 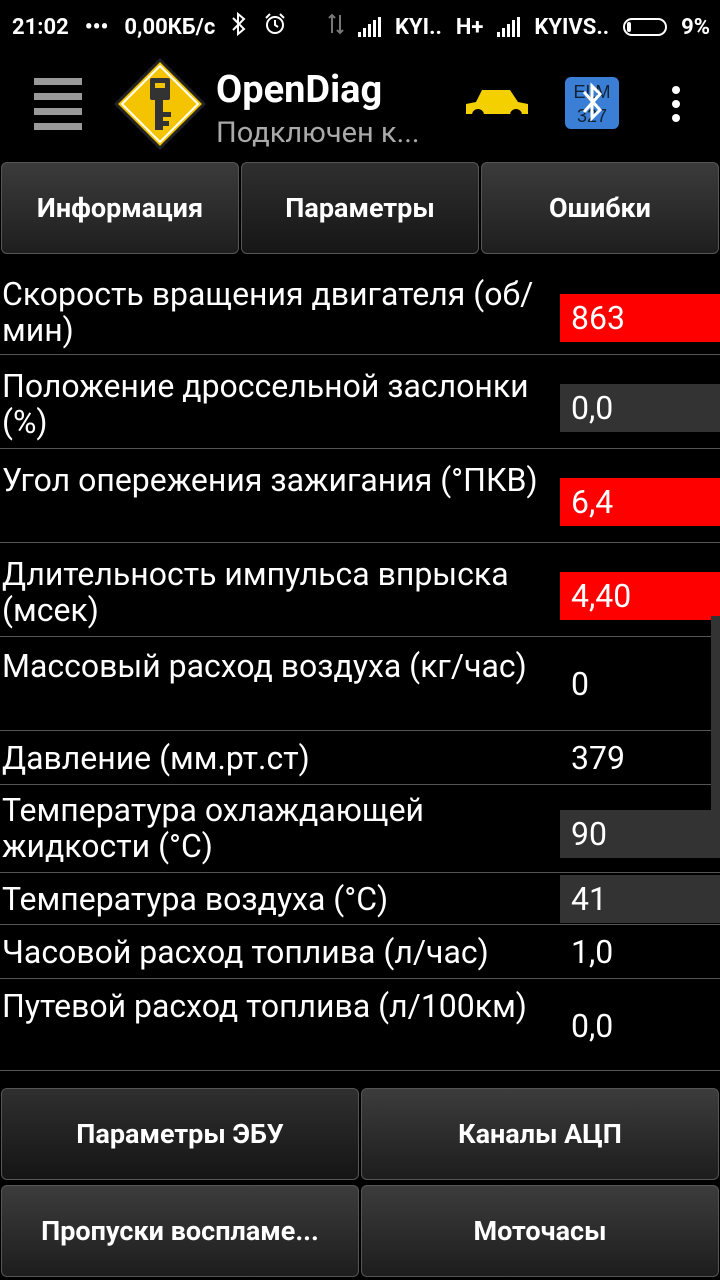 I want to click on app-title: OpenDiag, so click(x=299, y=90).